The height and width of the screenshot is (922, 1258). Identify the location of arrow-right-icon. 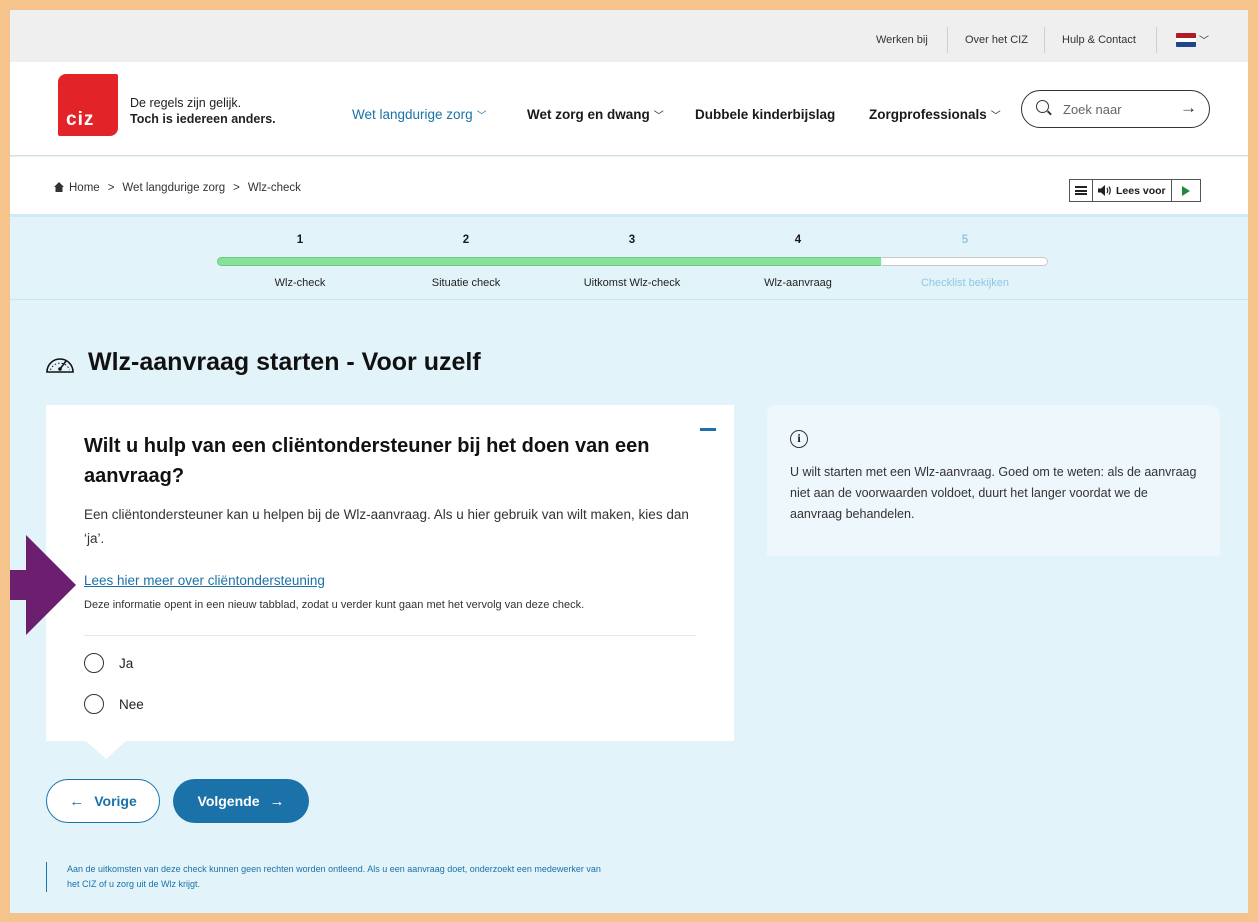
(43, 585).